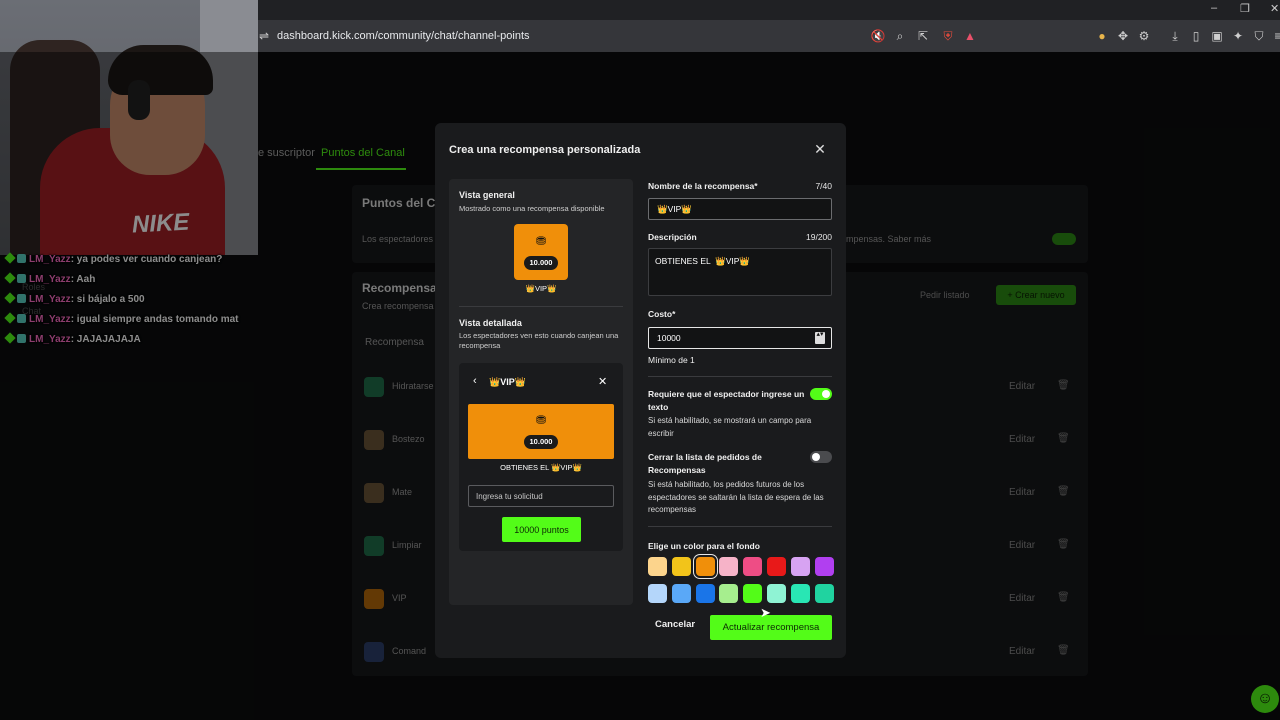 This screenshot has height=720, width=1280. What do you see at coordinates (541, 442) in the screenshot?
I see `detail-cost-pill: 10.000` at bounding box center [541, 442].